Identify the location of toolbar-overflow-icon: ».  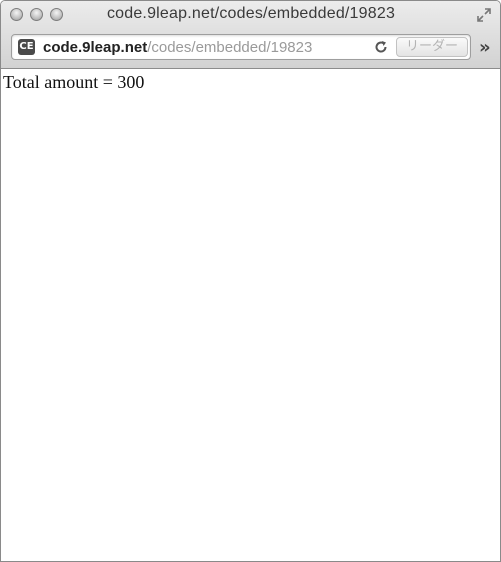
(485, 47).